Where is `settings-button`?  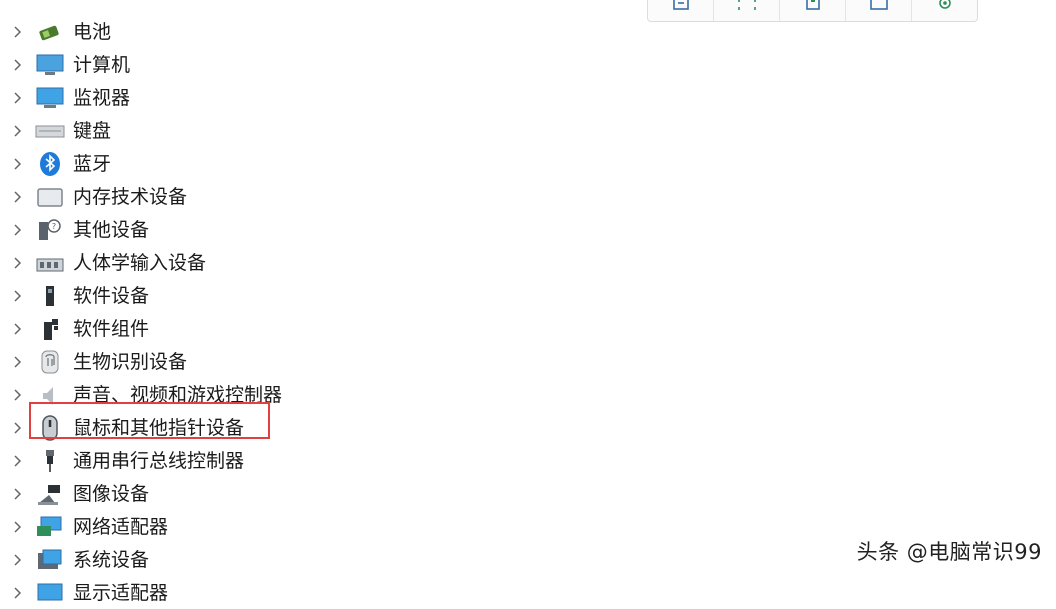 settings-button is located at coordinates (944, 10).